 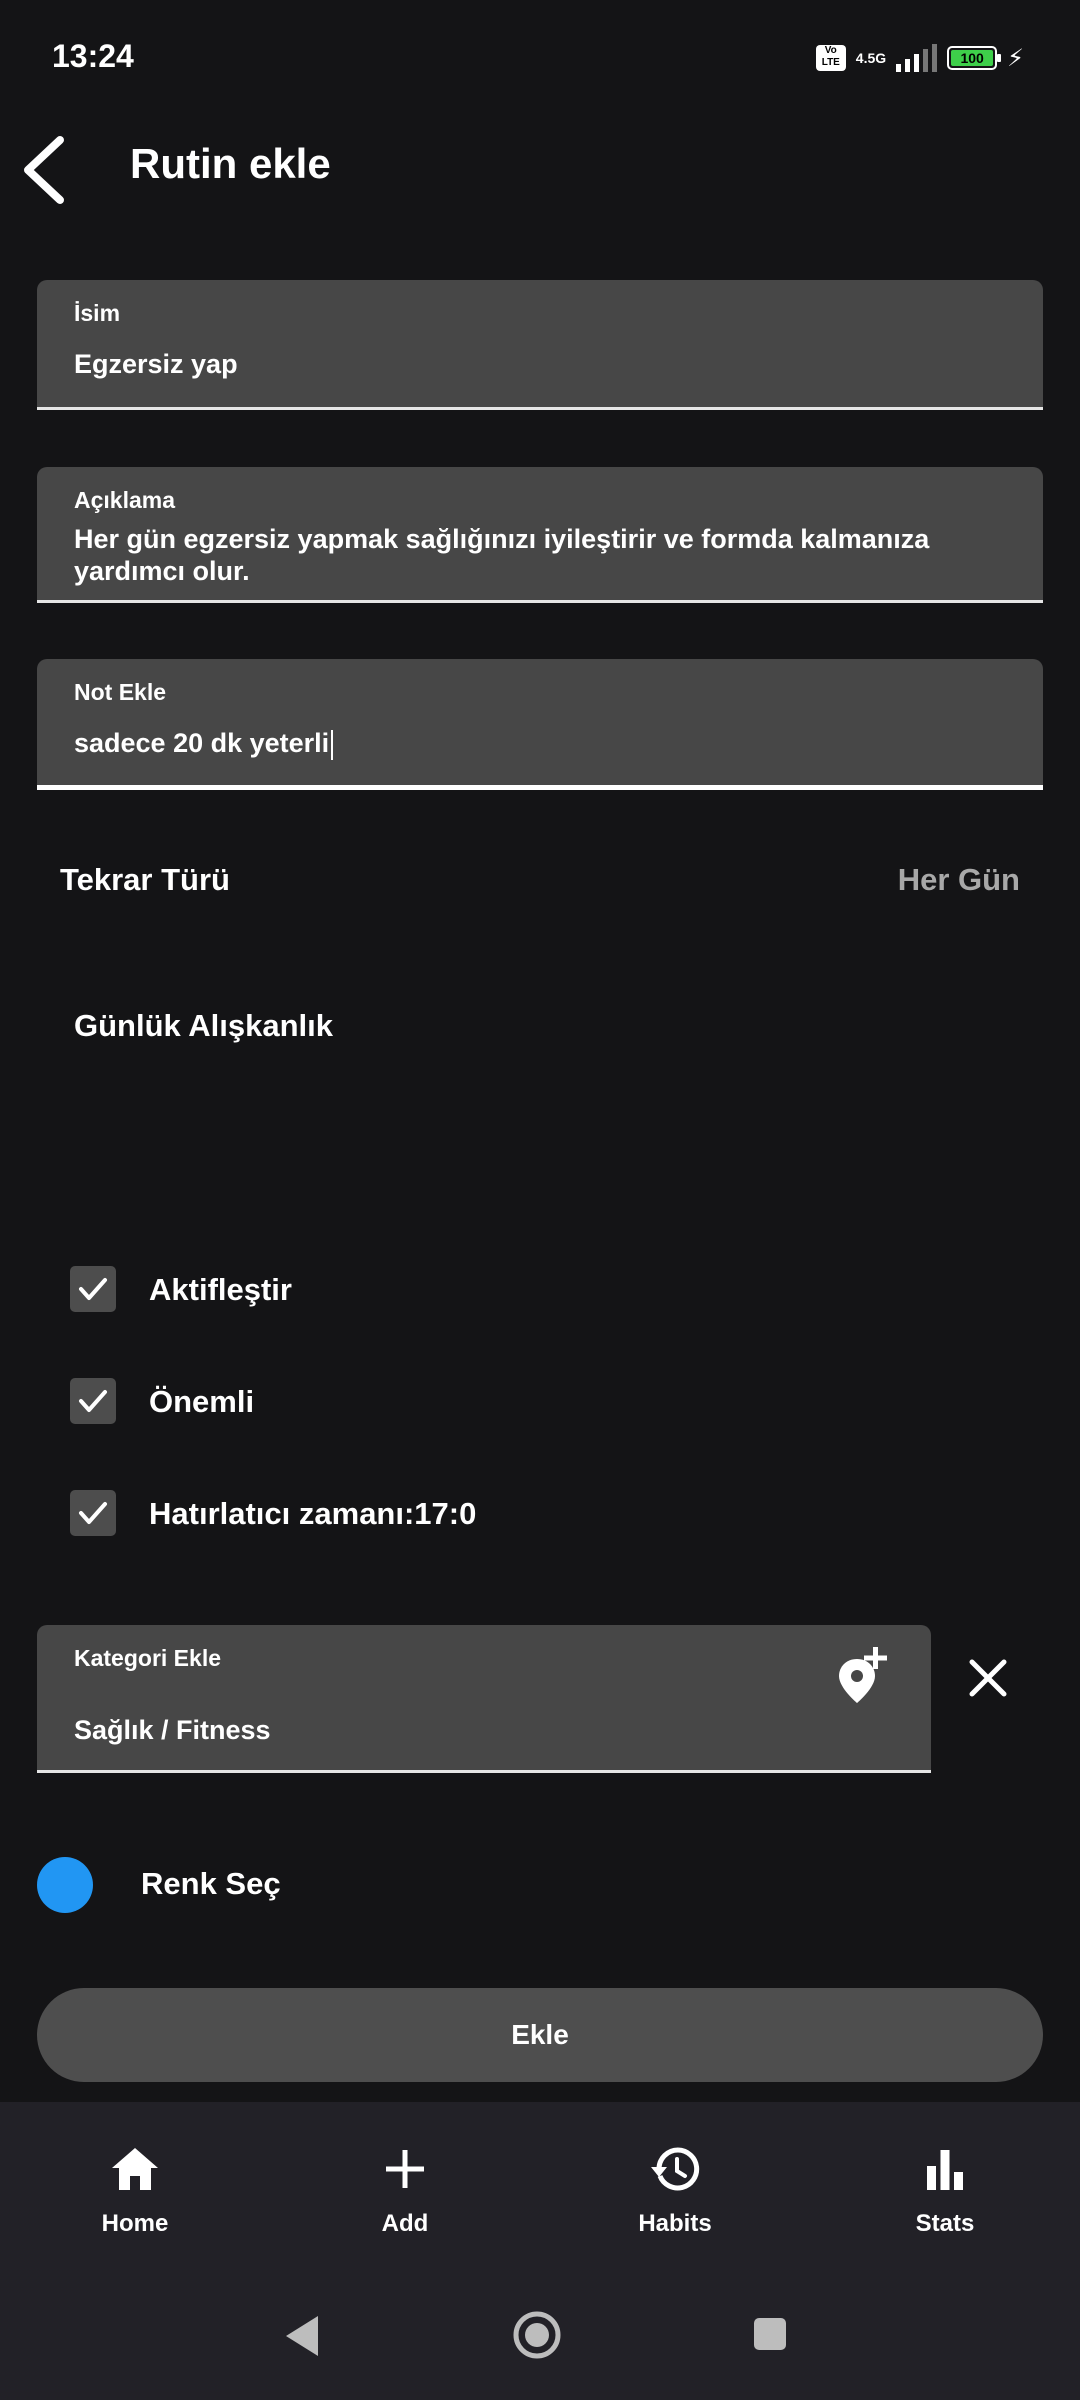 I want to click on nav-add-label: Add, so click(x=405, y=2223).